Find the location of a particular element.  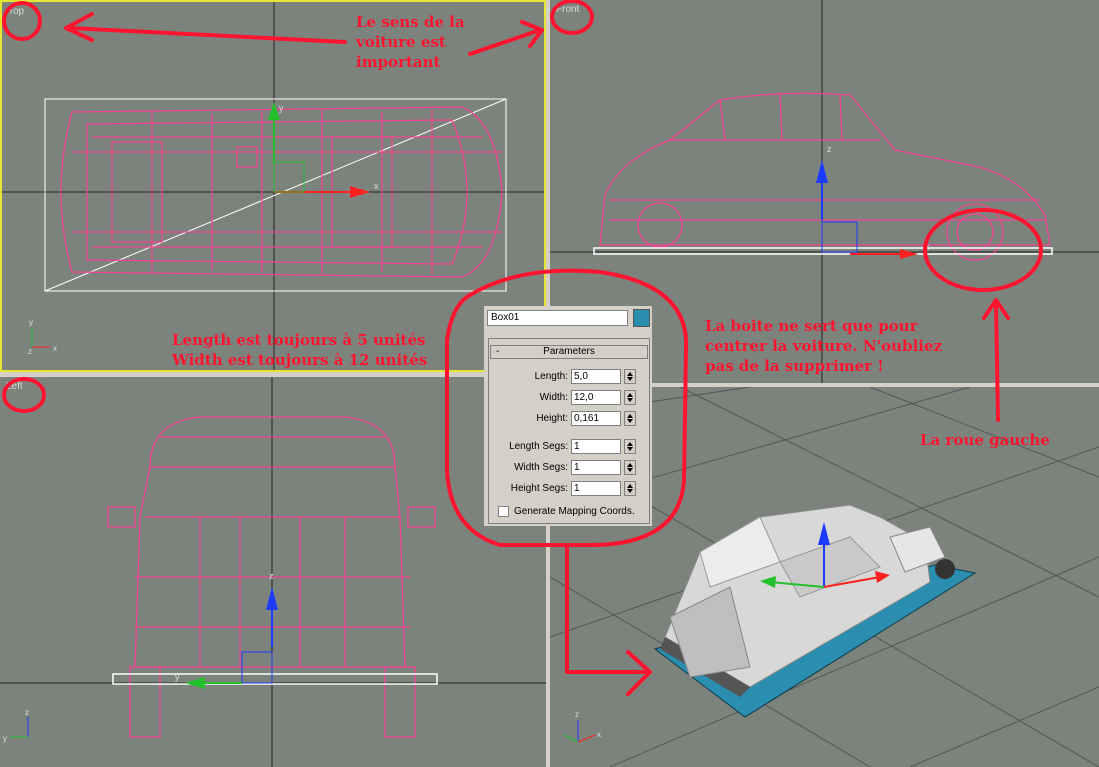

height-label: Height: is located at coordinates (552, 418).